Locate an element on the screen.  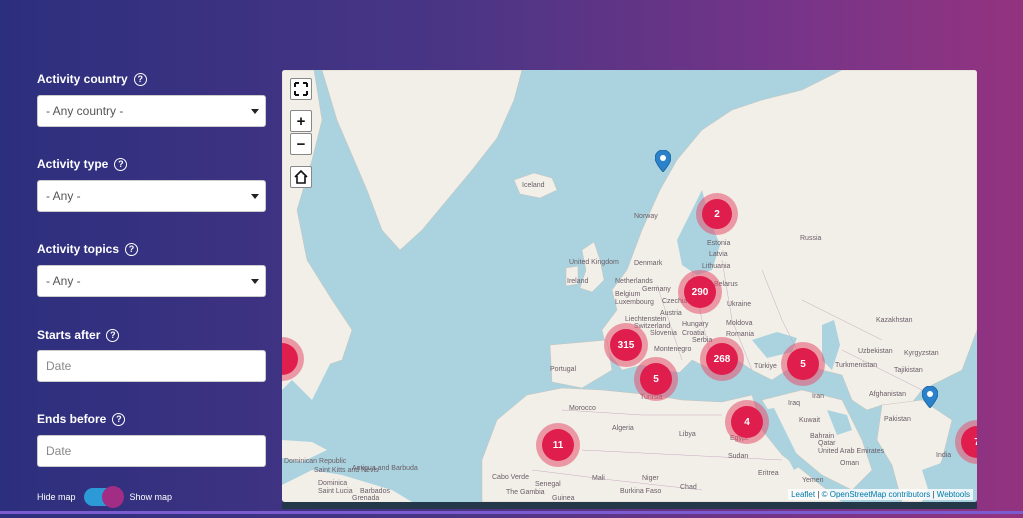
map-toggle-row: Hide map Show map is located at coordinates (104, 497).